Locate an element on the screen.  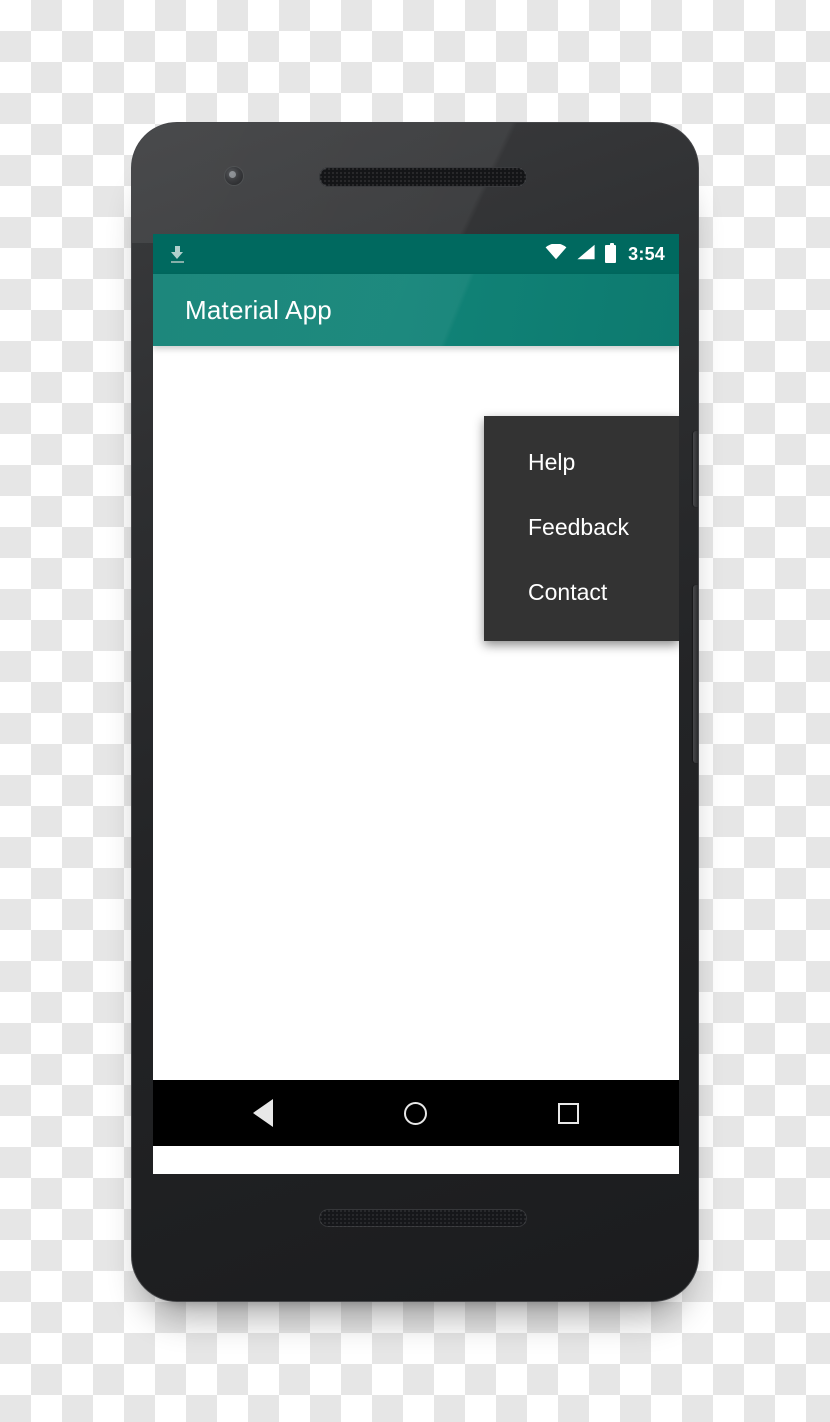
page-title: Material App is located at coordinates (258, 309).